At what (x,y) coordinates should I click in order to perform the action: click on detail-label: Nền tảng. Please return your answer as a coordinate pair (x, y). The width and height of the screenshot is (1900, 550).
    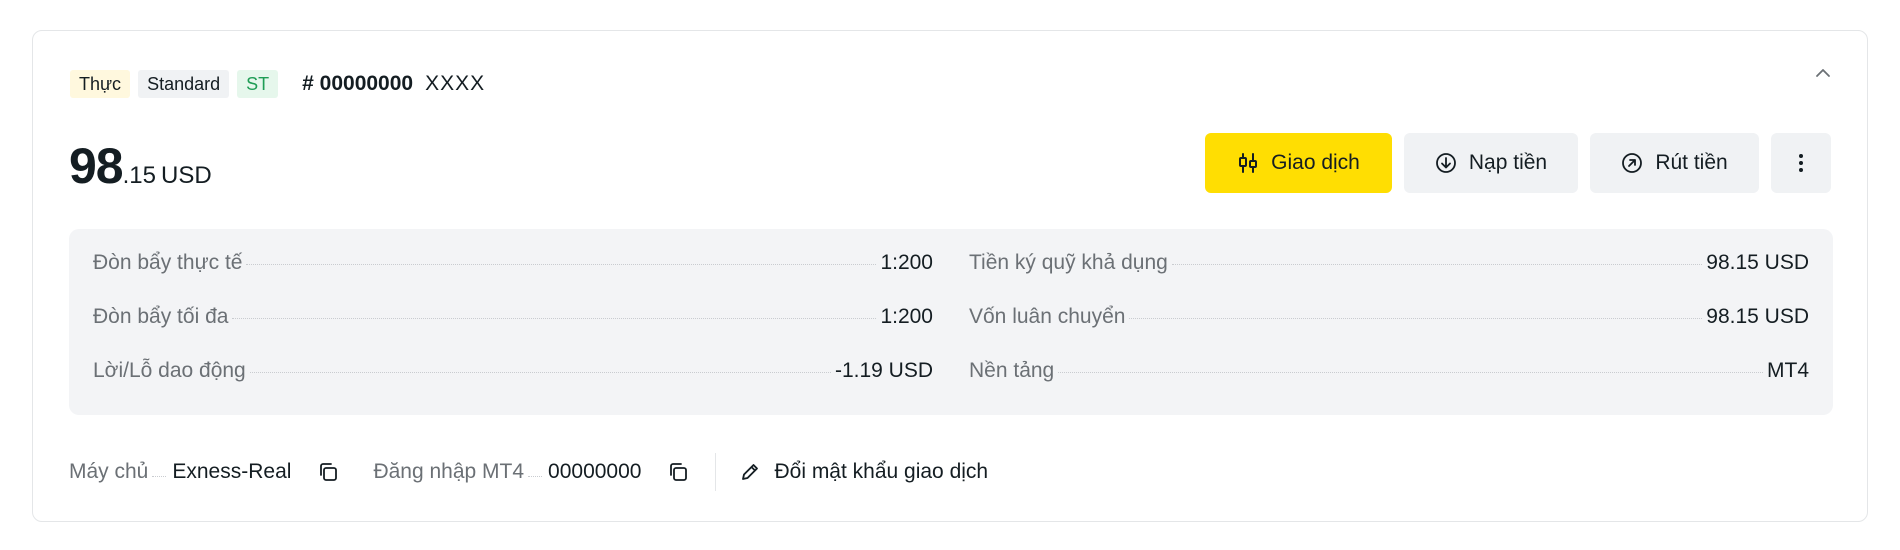
    Looking at the image, I should click on (1012, 370).